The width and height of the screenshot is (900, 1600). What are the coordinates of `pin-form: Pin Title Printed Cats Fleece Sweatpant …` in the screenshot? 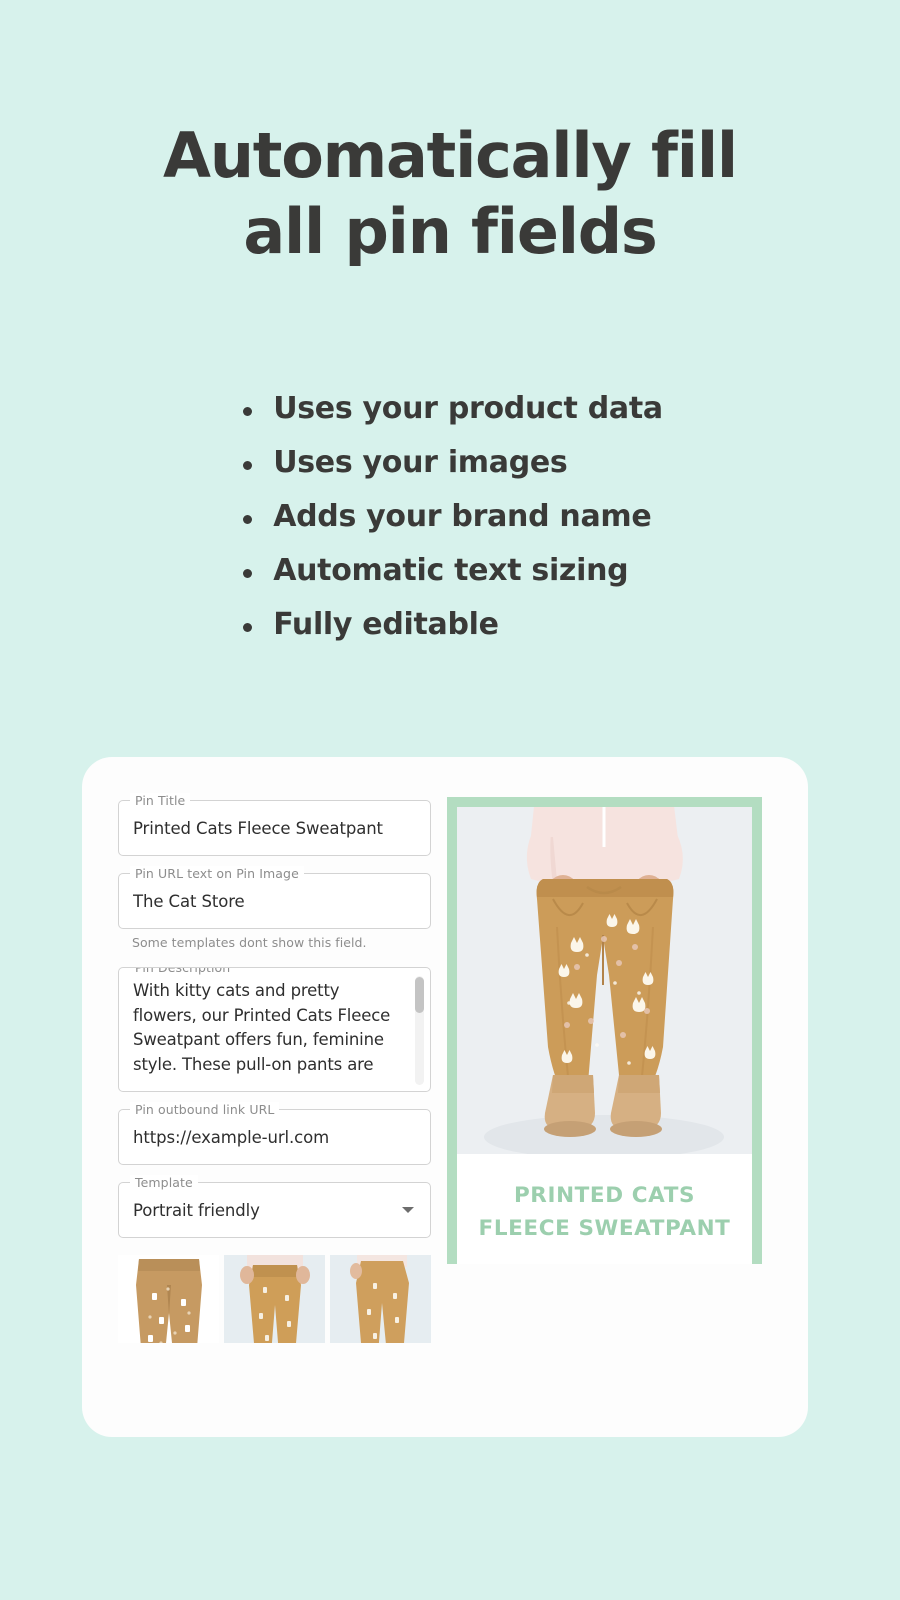 It's located at (274, 1068).